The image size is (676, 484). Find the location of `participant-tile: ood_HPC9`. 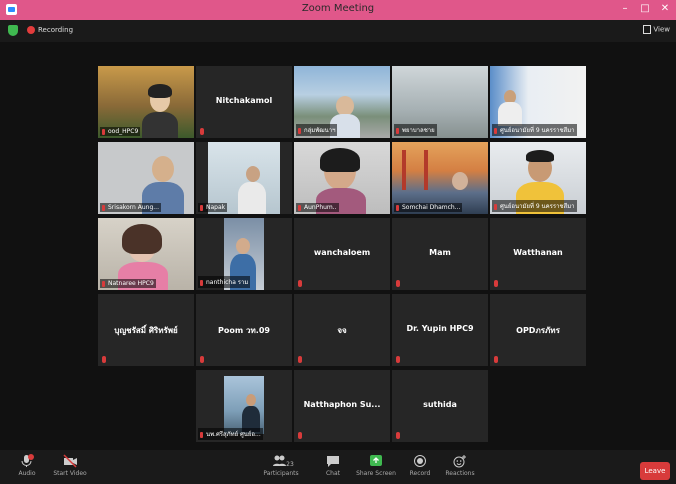

participant-tile: ood_HPC9 is located at coordinates (146, 102).